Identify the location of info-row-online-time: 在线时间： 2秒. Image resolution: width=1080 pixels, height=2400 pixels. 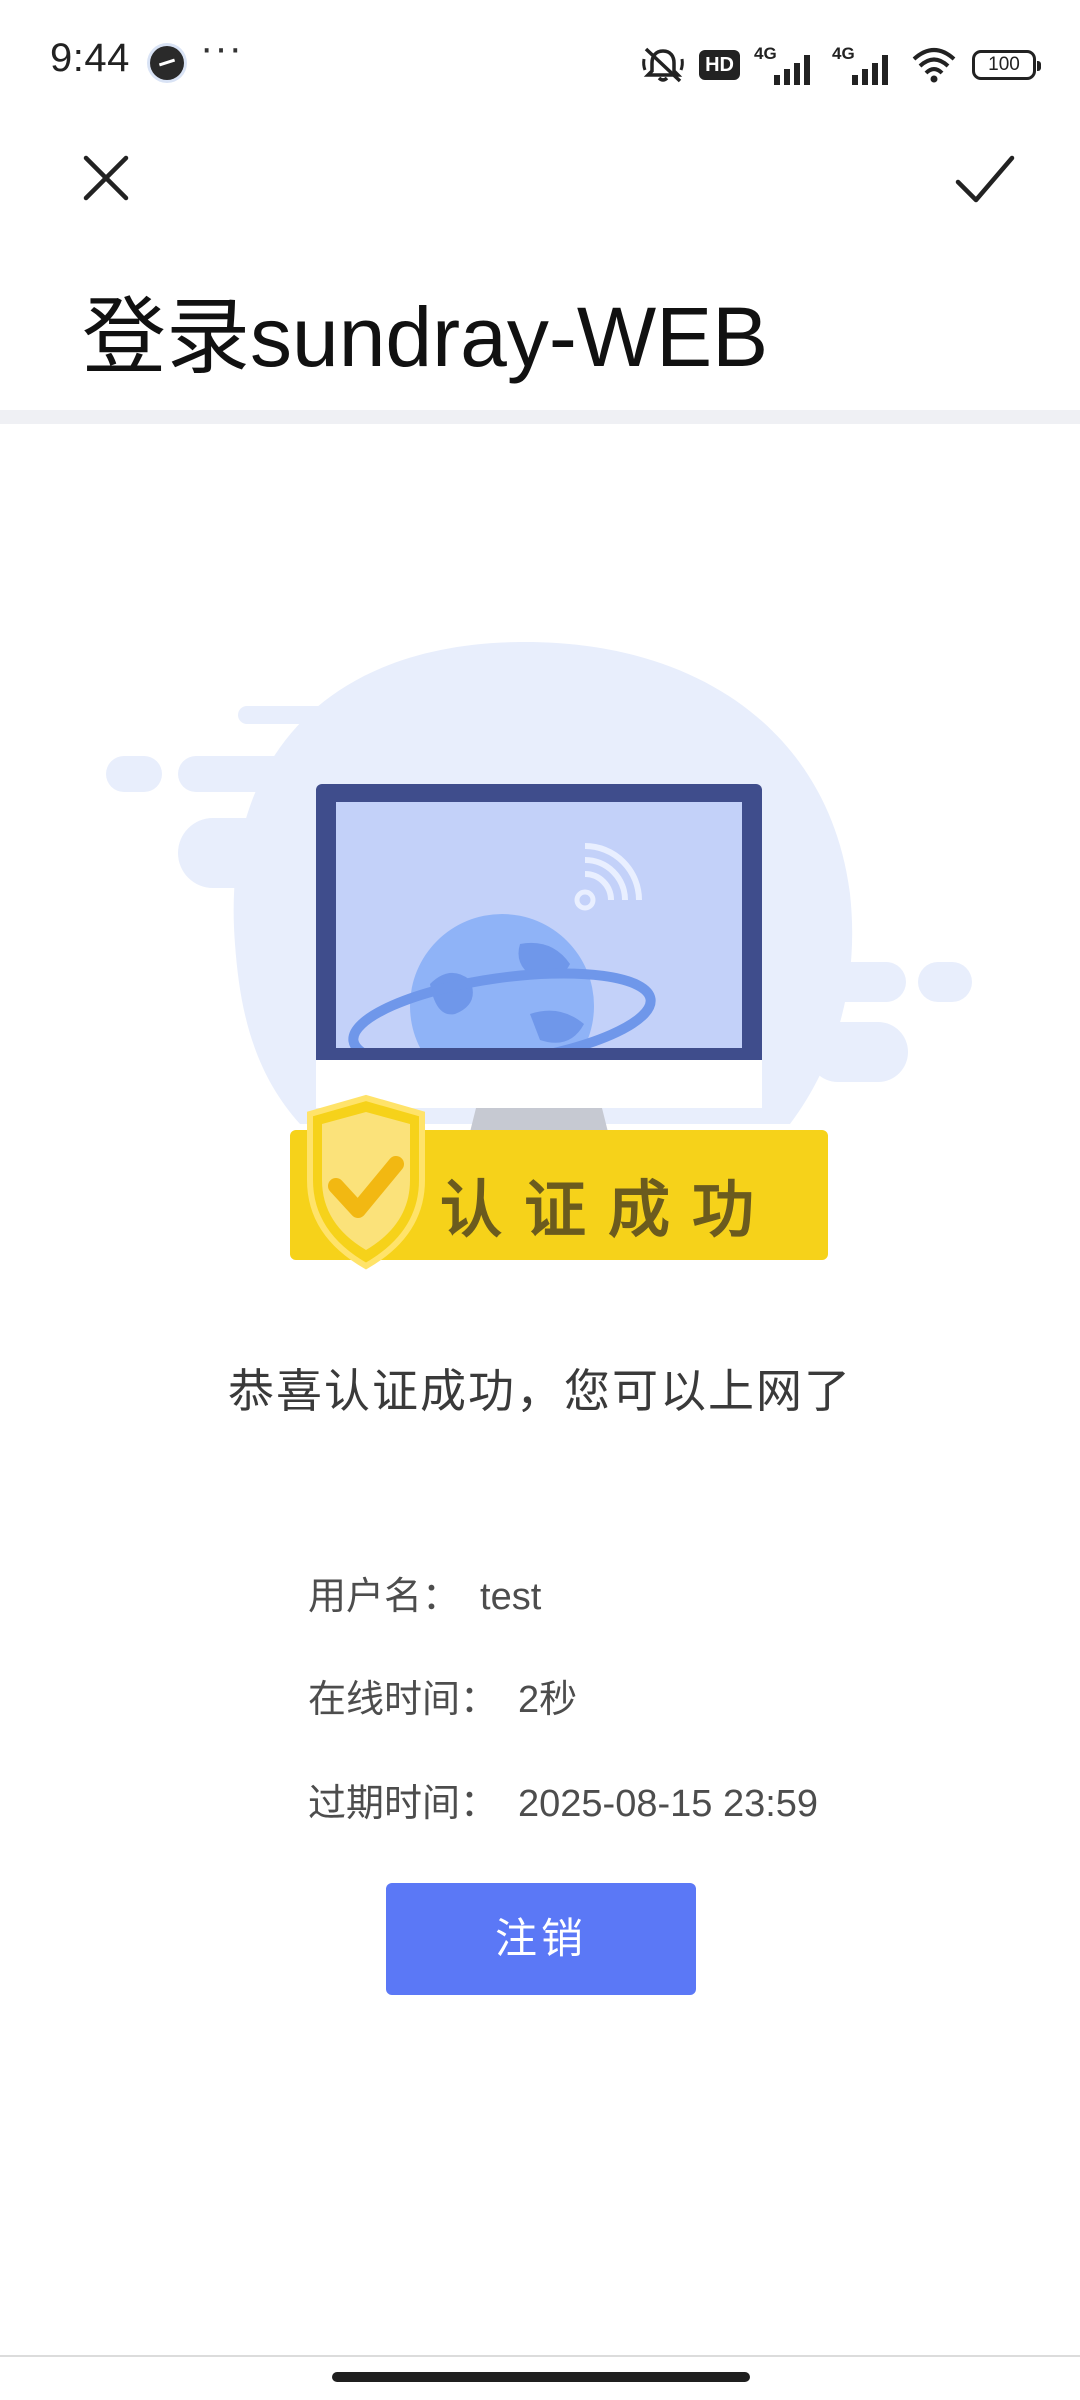
(442, 1695).